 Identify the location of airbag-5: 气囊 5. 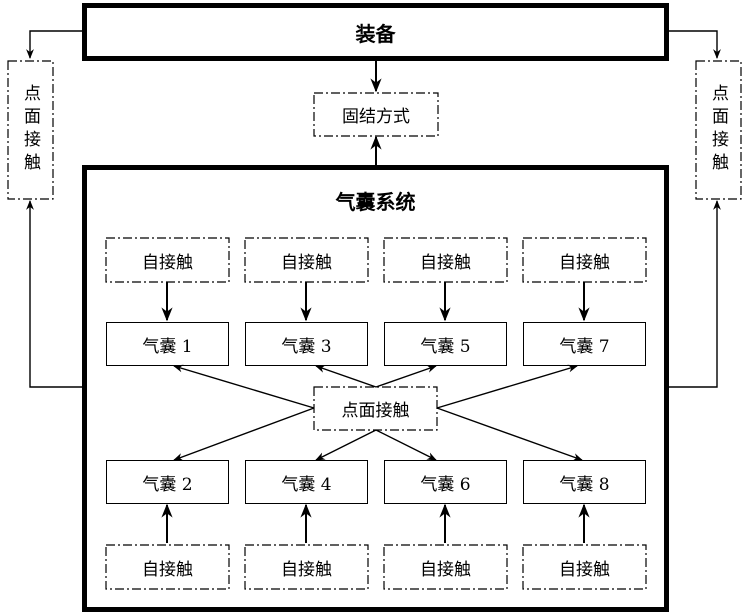
(445, 344).